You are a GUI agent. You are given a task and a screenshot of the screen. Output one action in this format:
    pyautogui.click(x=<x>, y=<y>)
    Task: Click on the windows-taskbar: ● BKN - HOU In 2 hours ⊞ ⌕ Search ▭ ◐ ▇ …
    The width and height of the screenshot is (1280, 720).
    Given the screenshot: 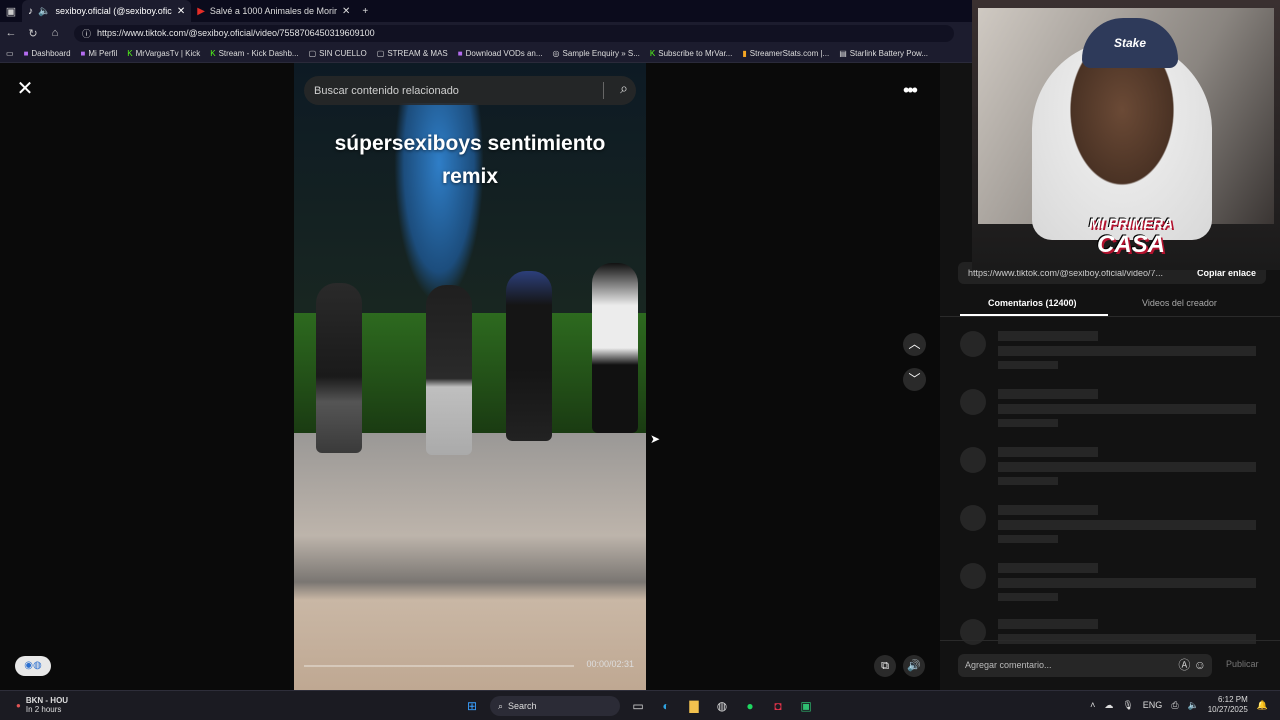 What is the action you would take?
    pyautogui.click(x=640, y=705)
    